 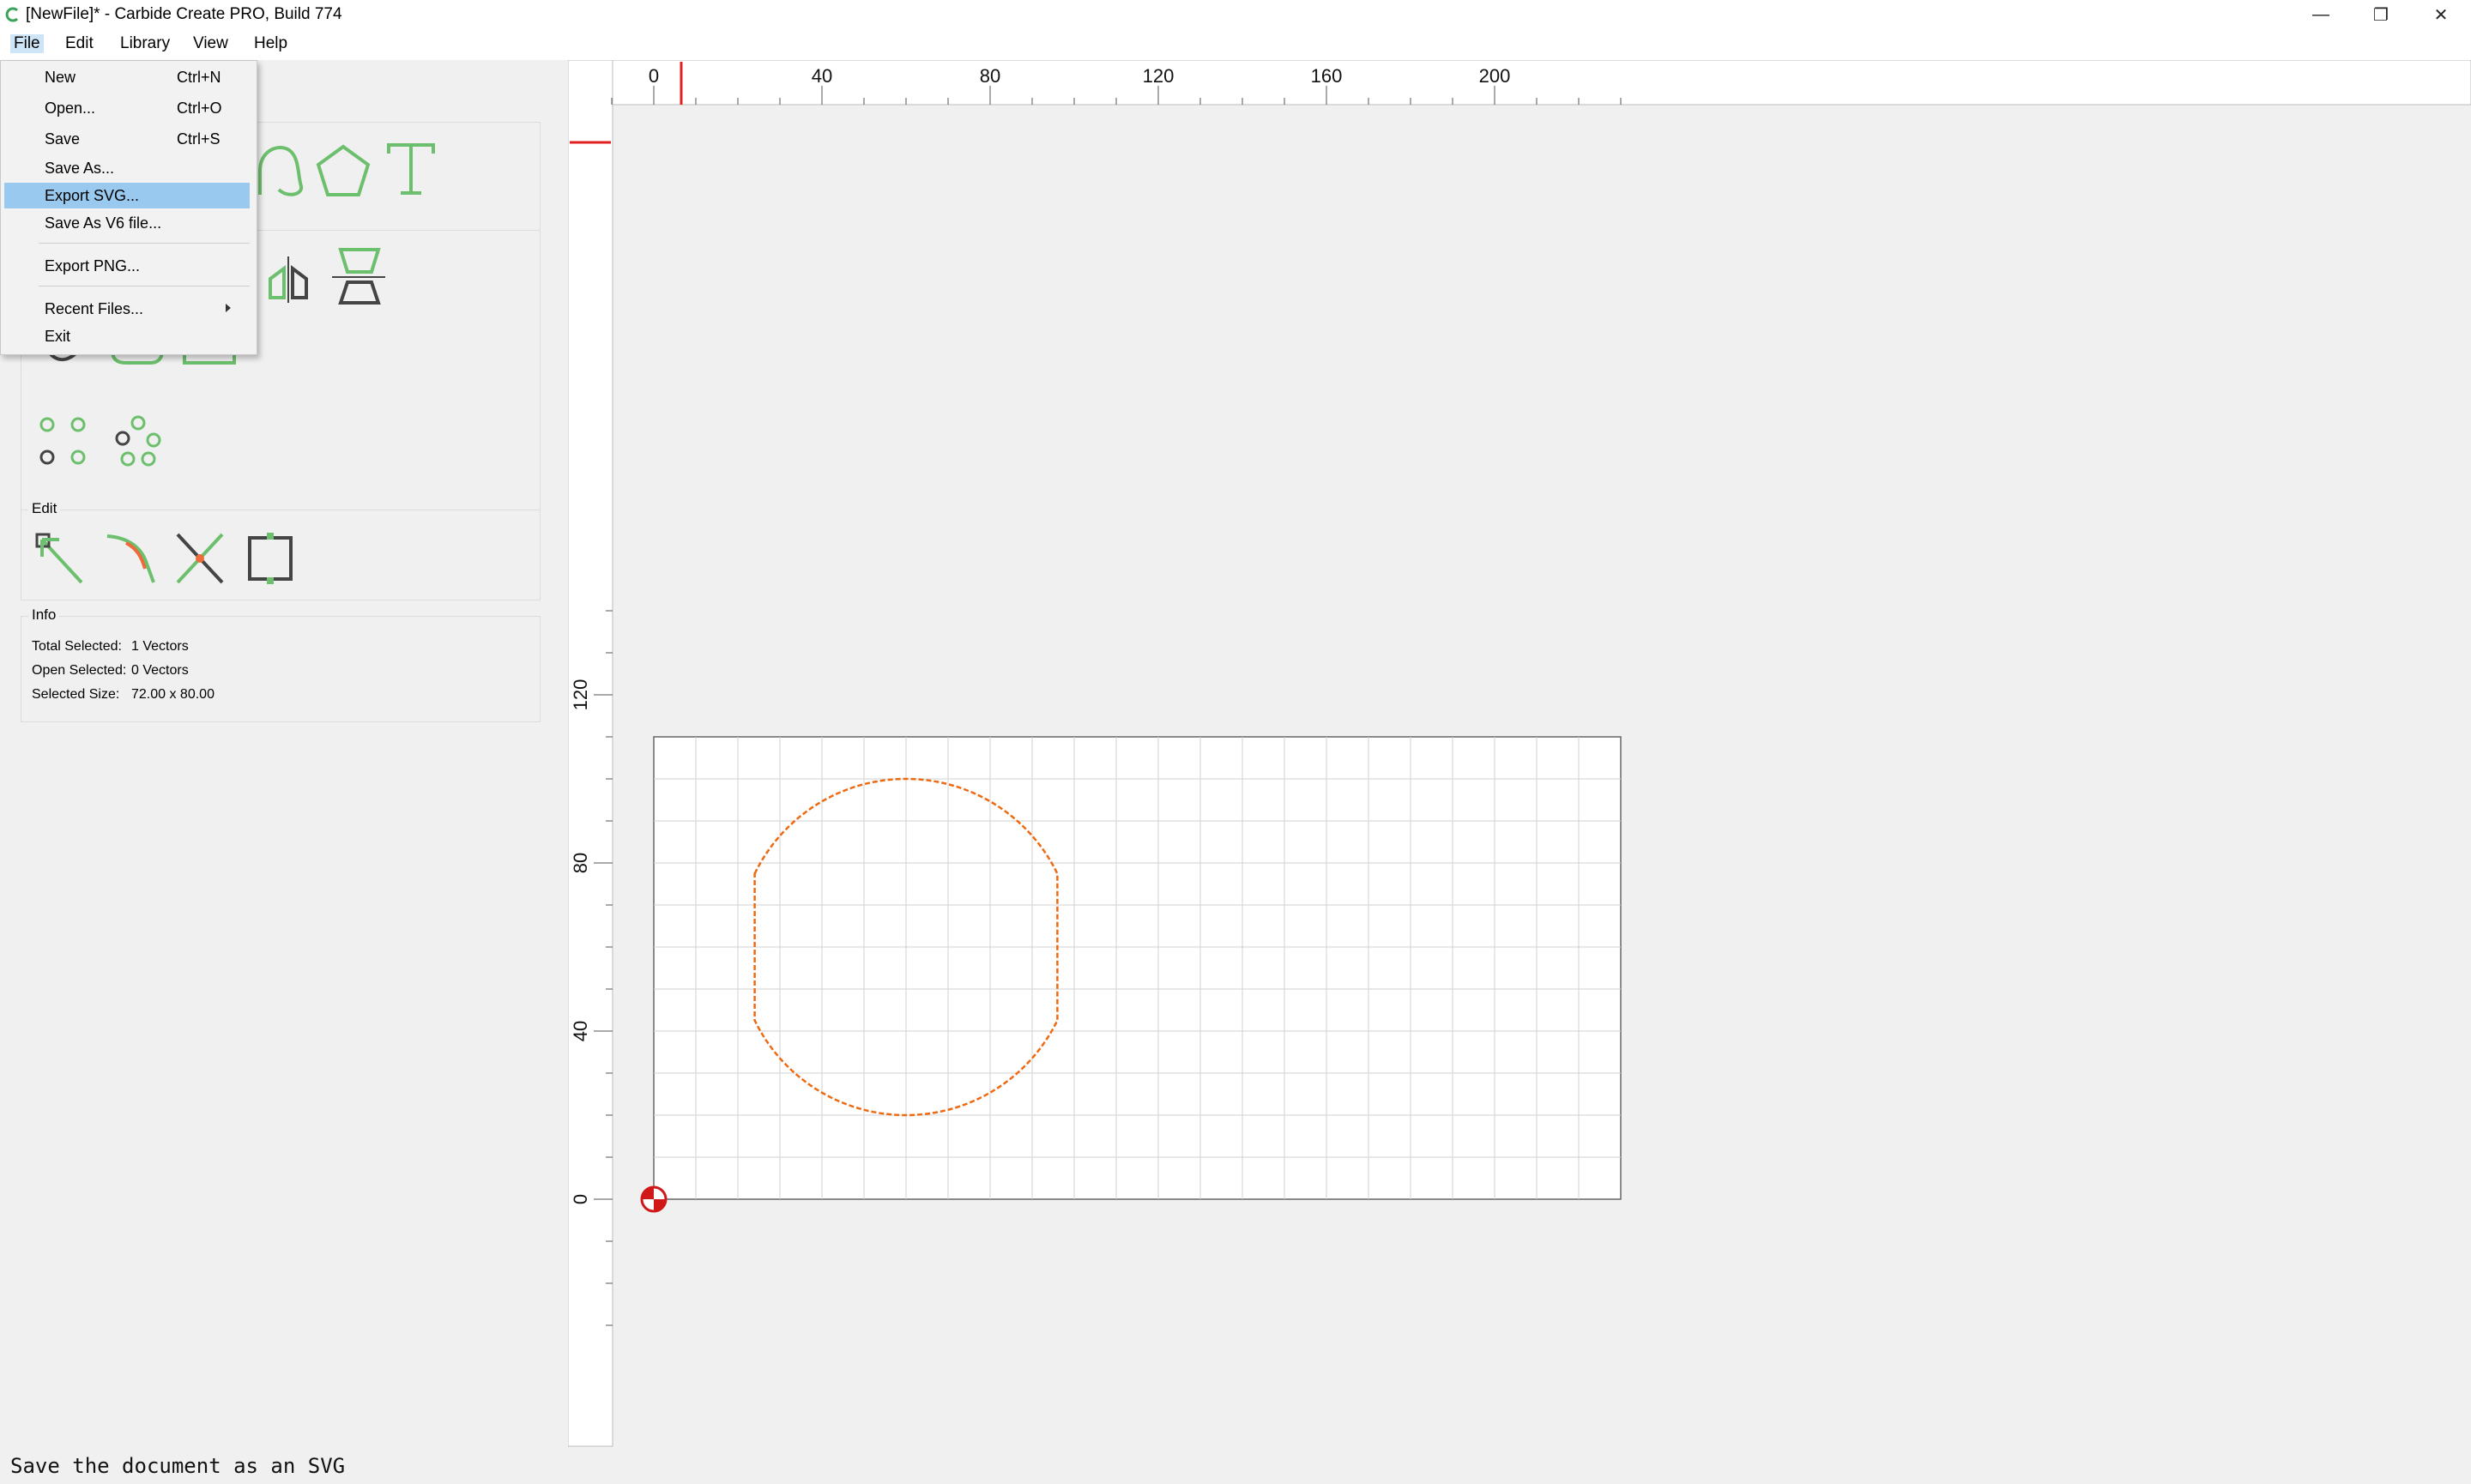 What do you see at coordinates (110, 646) in the screenshot?
I see `info-total-selected: Total Selected: 1 Vectors` at bounding box center [110, 646].